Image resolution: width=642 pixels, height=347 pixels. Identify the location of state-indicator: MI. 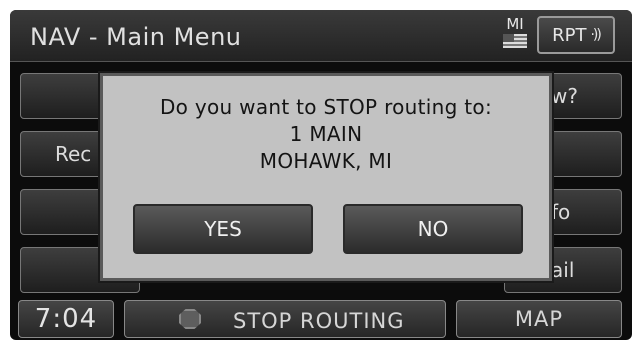
(515, 32).